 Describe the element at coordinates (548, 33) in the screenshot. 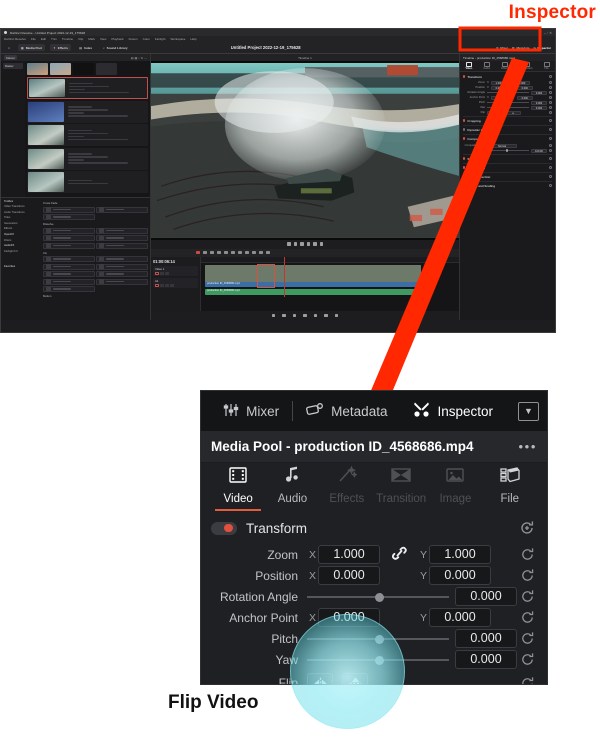

I see `window-controls: ‒ ▫ ✕` at that location.